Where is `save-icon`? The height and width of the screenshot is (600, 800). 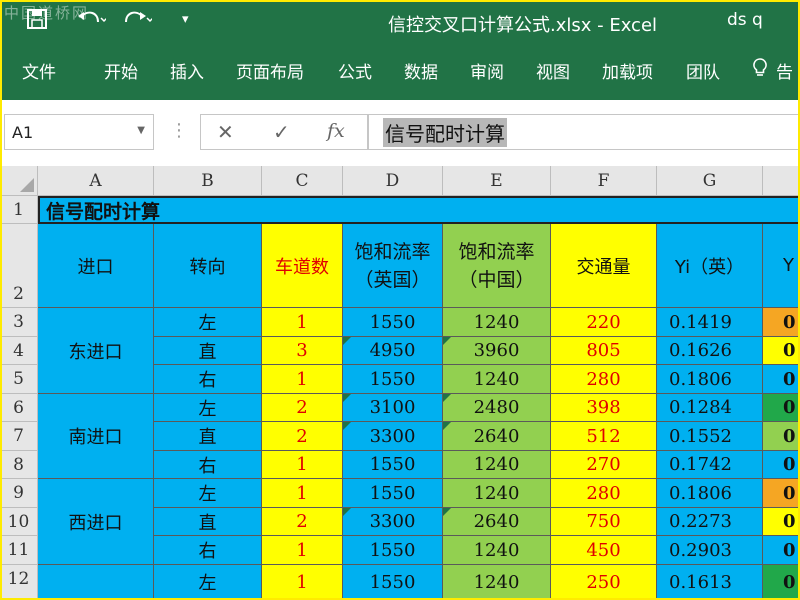
save-icon is located at coordinates (37, 21).